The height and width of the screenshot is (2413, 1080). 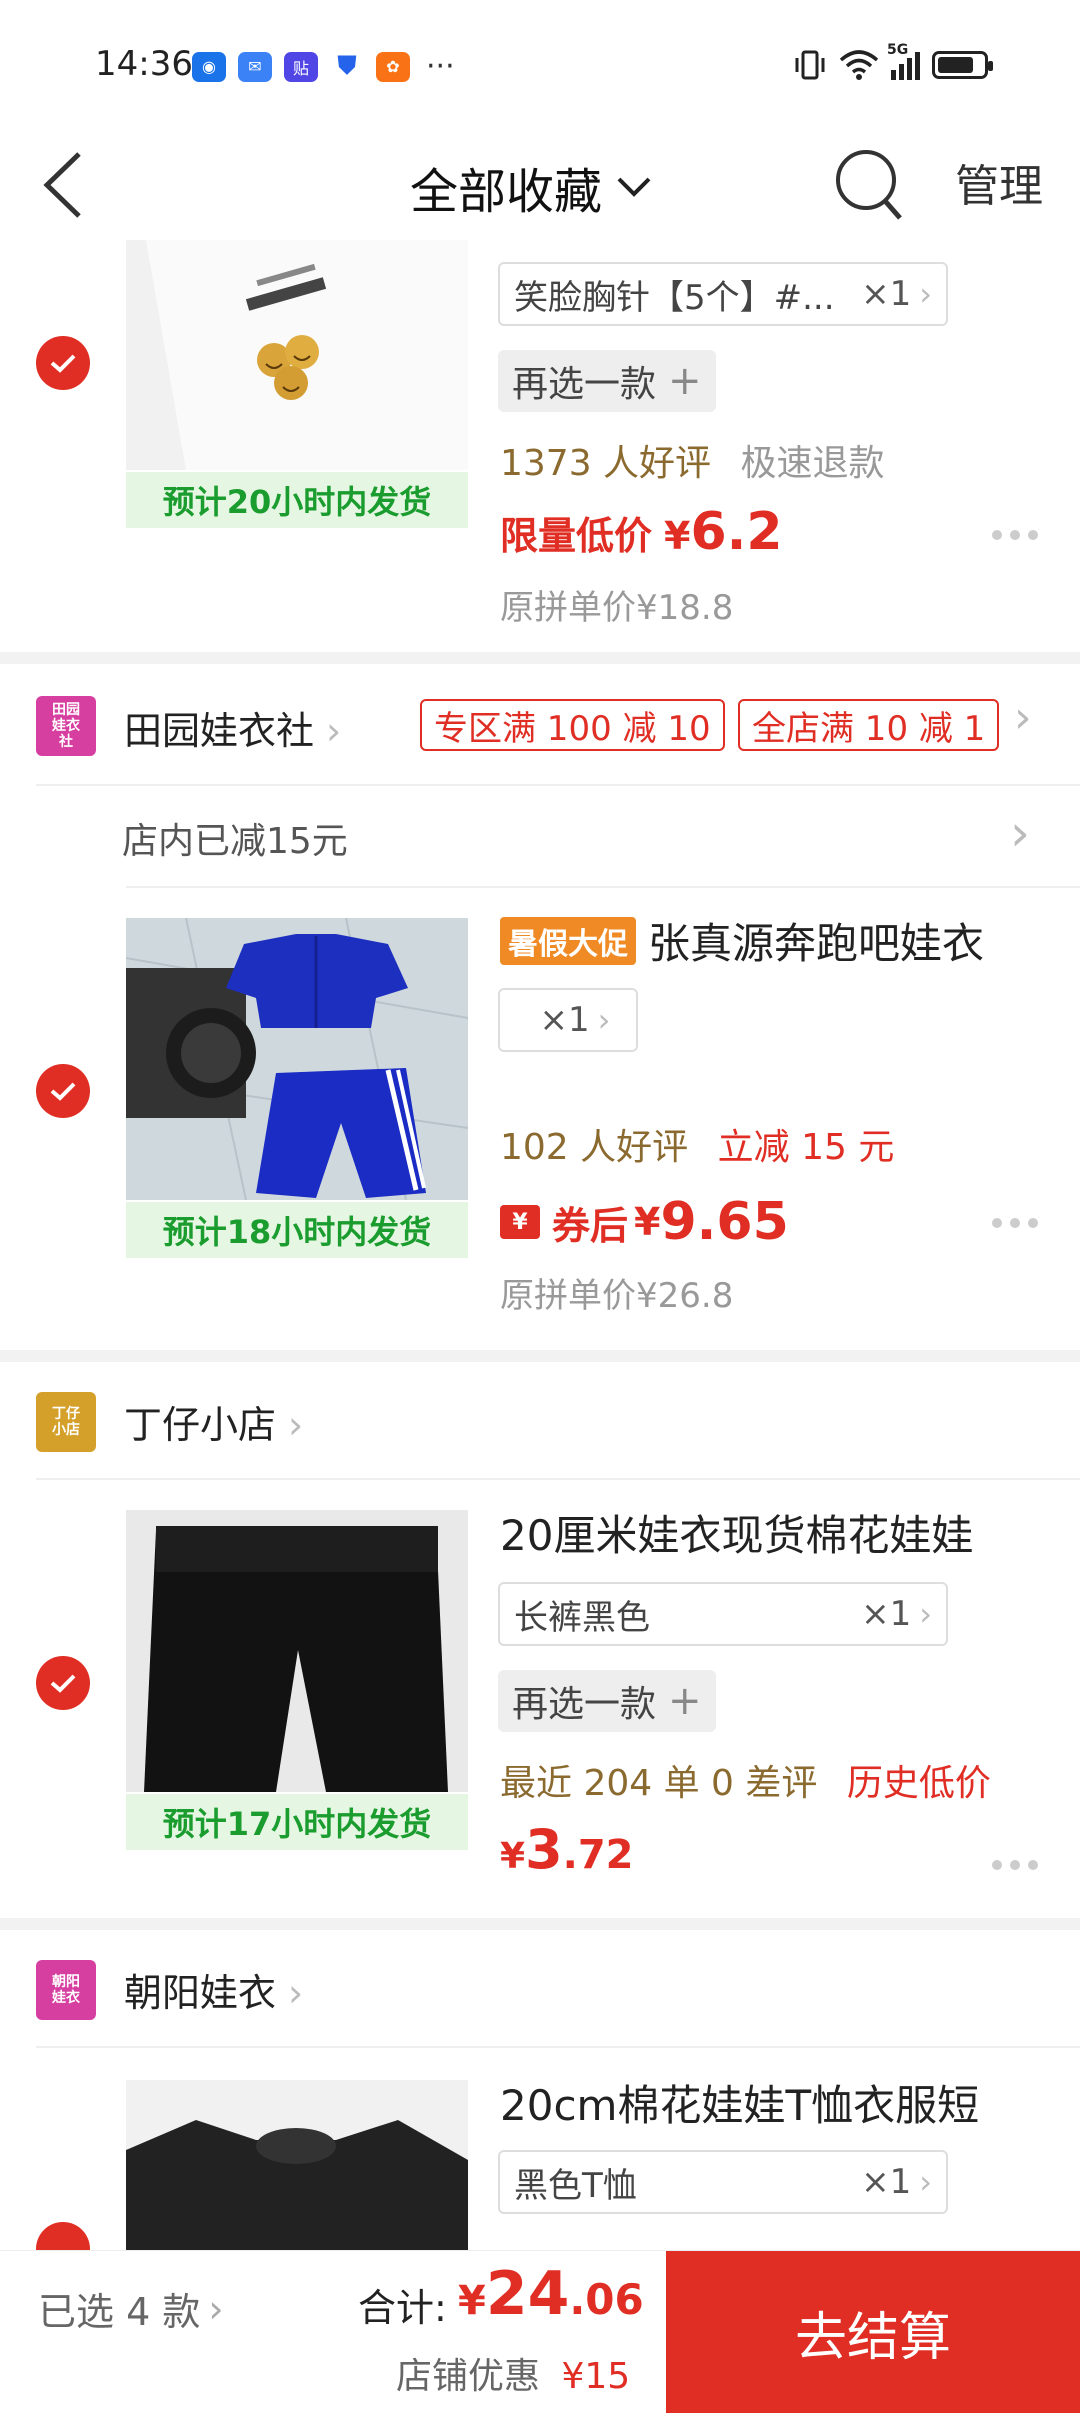 I want to click on battery-icon, so click(x=962, y=65).